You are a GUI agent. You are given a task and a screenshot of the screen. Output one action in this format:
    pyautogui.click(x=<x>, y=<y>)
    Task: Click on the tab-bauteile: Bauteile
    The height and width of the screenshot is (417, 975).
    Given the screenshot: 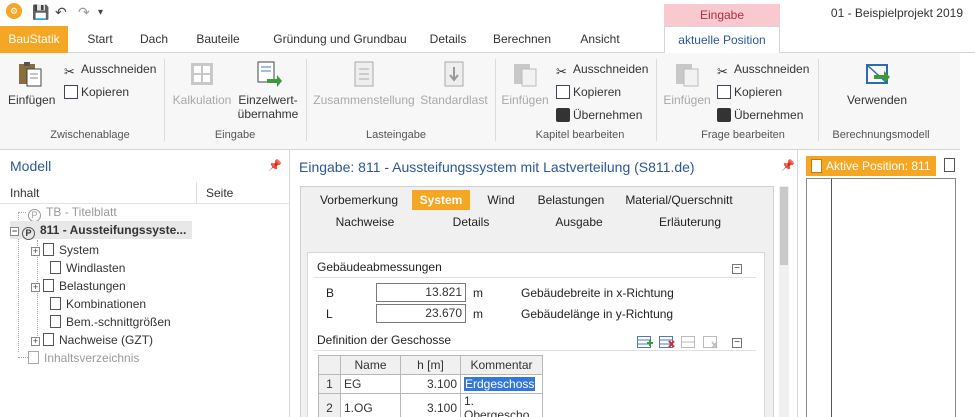 What is the action you would take?
    pyautogui.click(x=218, y=39)
    